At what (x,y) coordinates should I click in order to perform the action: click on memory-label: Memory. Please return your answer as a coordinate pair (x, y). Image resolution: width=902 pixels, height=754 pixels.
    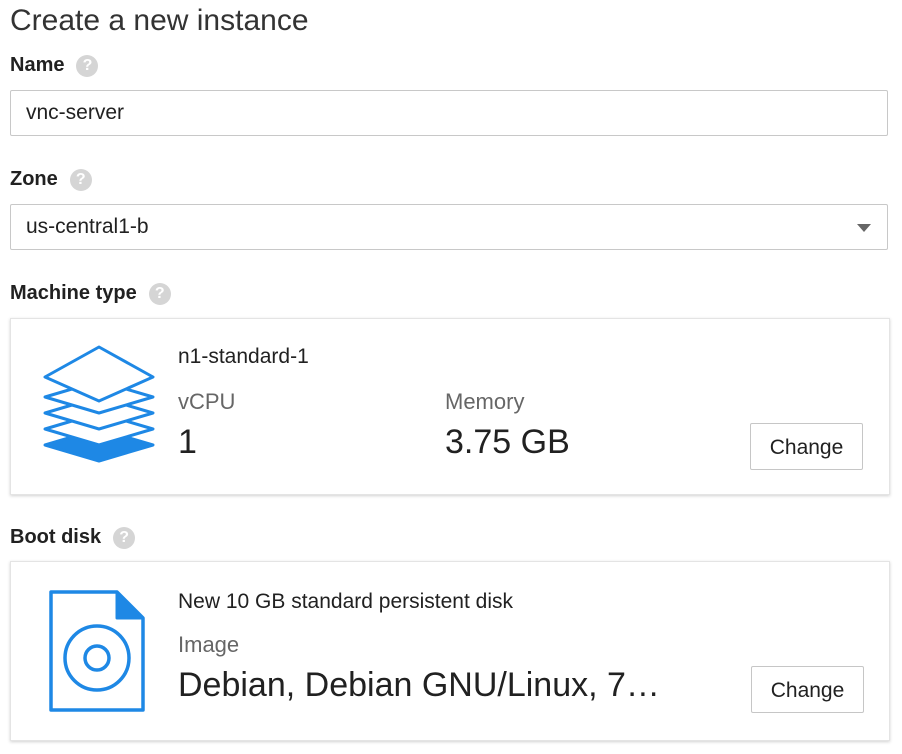
    Looking at the image, I should click on (485, 401).